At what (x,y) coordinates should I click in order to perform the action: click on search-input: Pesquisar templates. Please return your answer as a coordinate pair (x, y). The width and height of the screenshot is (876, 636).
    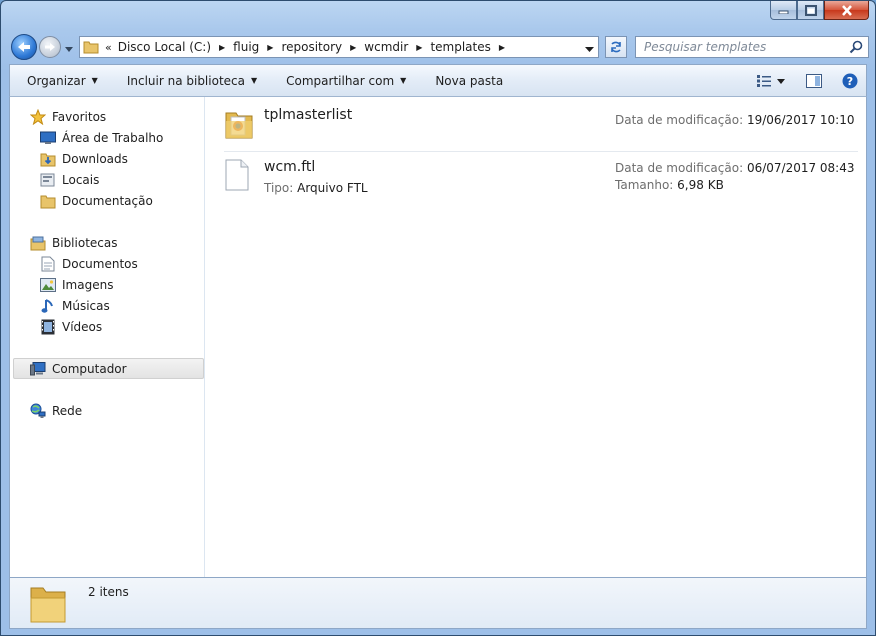
    Looking at the image, I should click on (752, 47).